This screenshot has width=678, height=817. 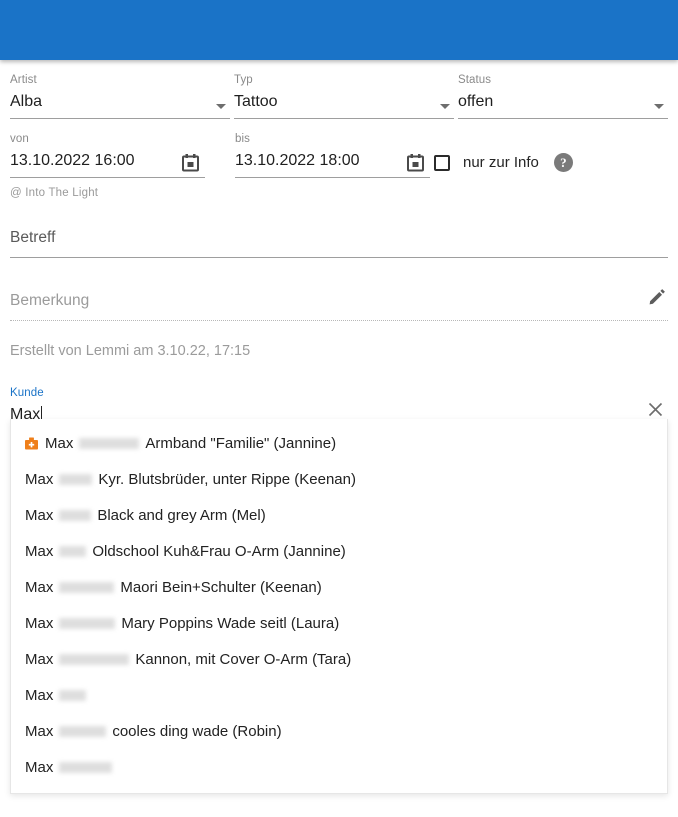 I want to click on suggestion-item: Max Oldschool Kuh&Frau O-Arm (Jannine), so click(x=339, y=551).